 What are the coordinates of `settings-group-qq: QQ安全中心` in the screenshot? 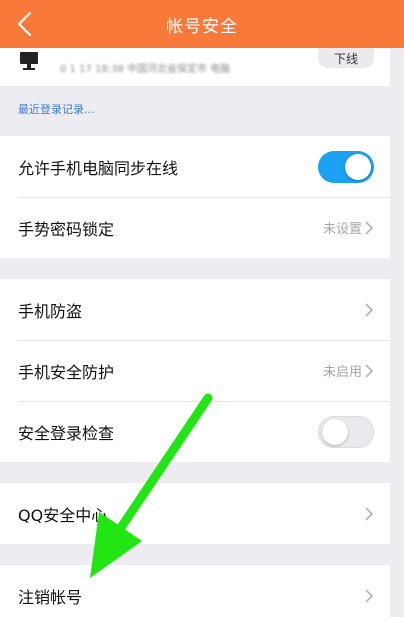 It's located at (195, 513).